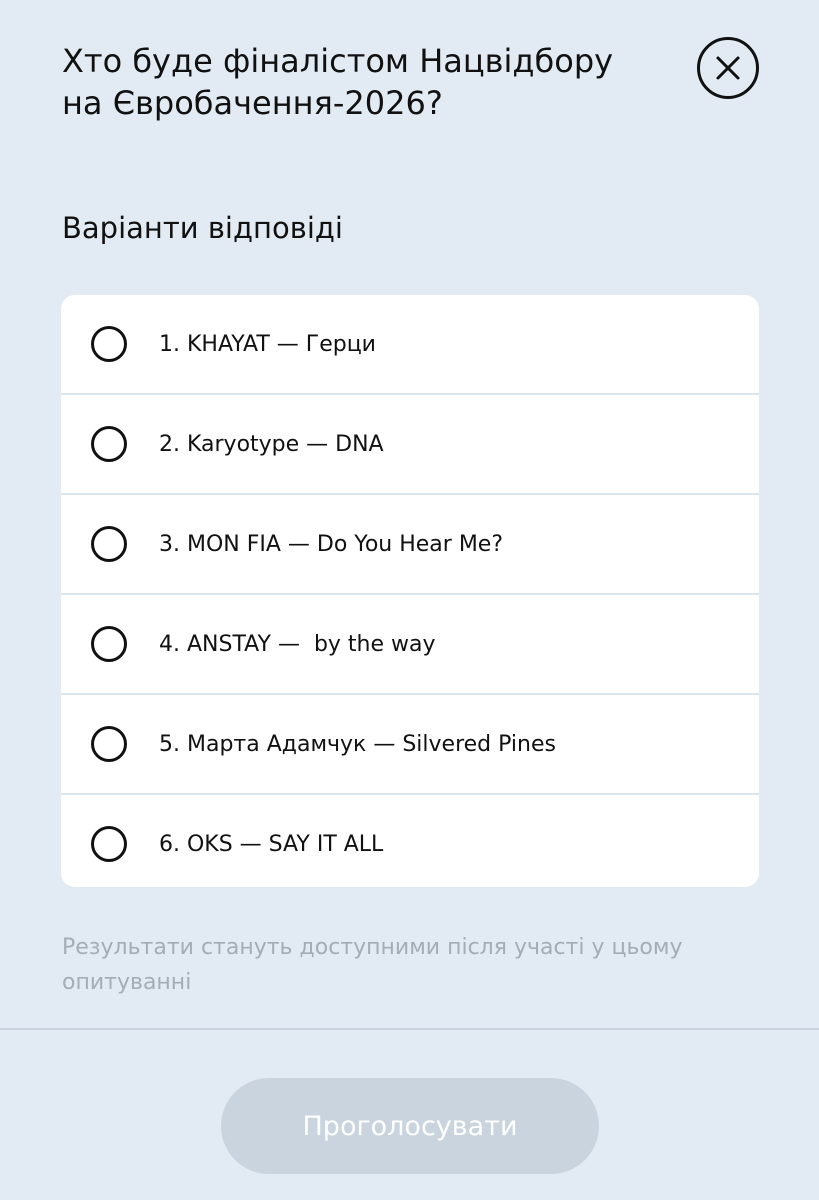 The image size is (819, 1200). I want to click on option-label: 6. OKS — SAY IT ALL, so click(271, 844).